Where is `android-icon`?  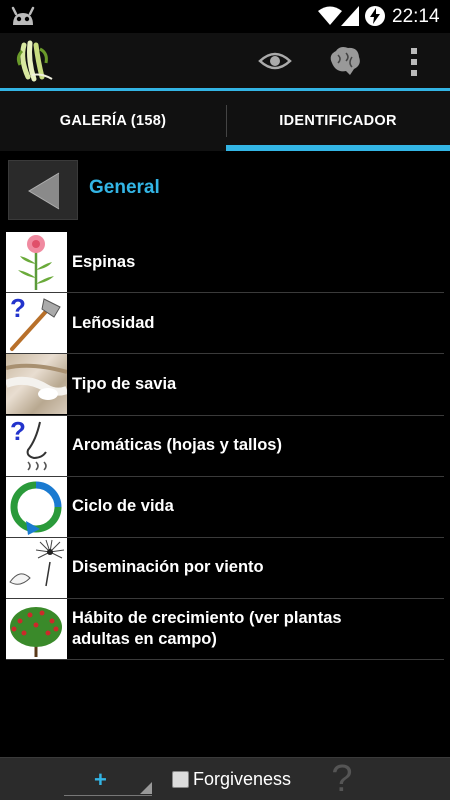
android-icon is located at coordinates (23, 15).